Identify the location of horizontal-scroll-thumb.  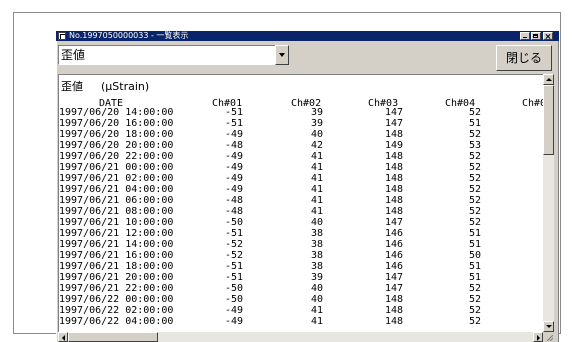
(113, 337).